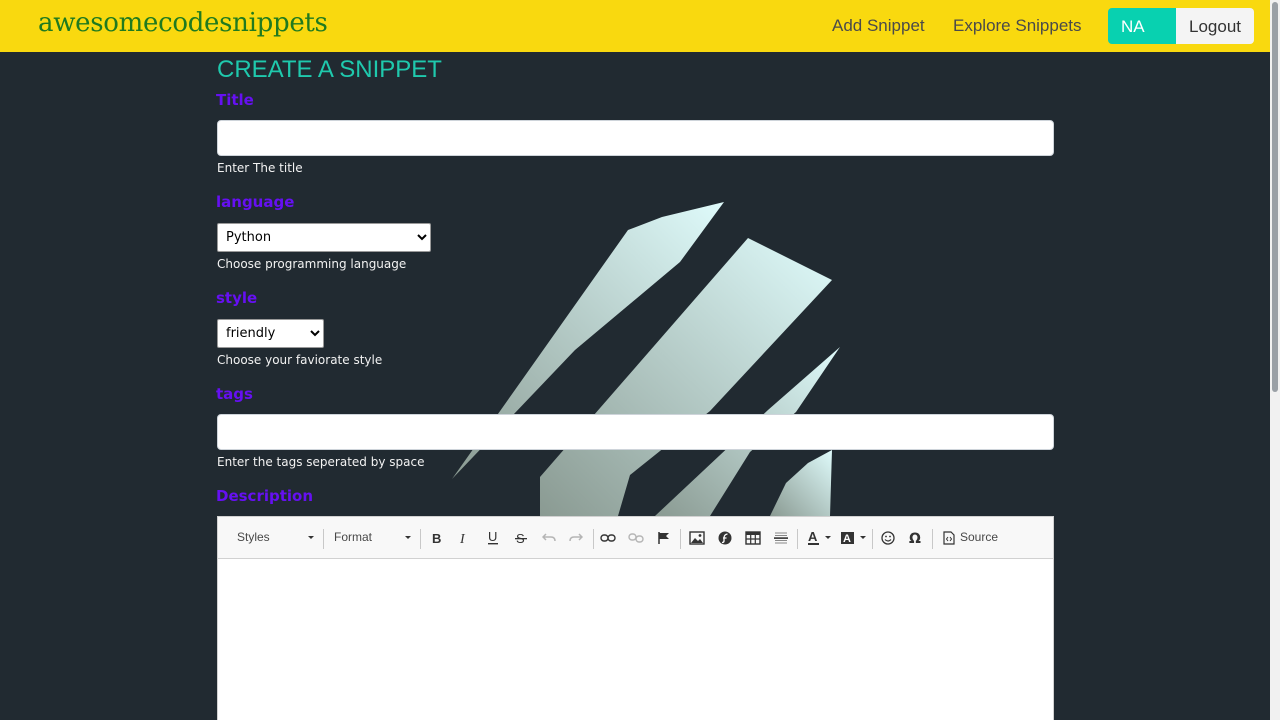 This screenshot has height=720, width=1280. Describe the element at coordinates (260, 168) in the screenshot. I see `title-help-text: Enter The title` at that location.